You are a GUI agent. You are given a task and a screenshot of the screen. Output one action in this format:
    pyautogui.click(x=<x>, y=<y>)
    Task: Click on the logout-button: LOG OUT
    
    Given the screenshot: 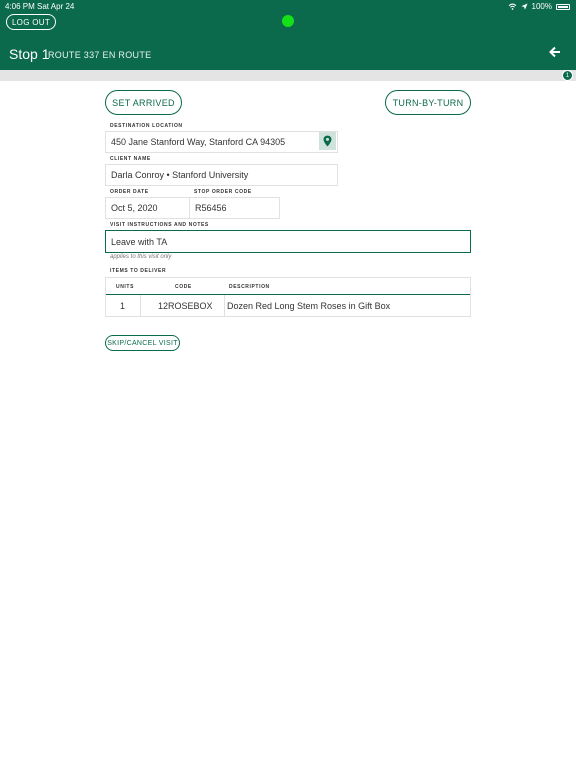 What is the action you would take?
    pyautogui.click(x=31, y=22)
    